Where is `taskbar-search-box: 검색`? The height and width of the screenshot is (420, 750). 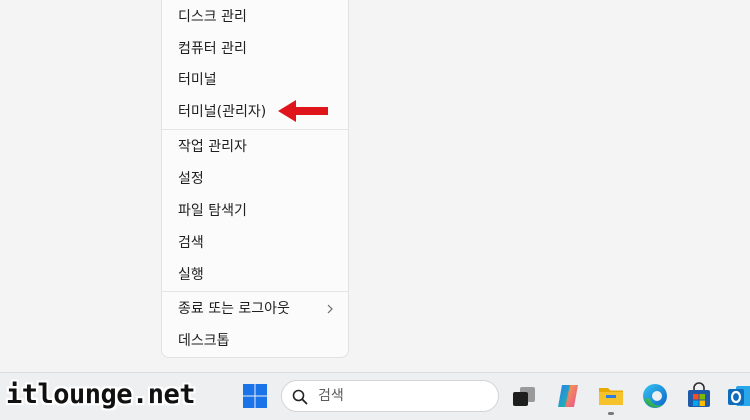
taskbar-search-box: 검색 is located at coordinates (390, 396).